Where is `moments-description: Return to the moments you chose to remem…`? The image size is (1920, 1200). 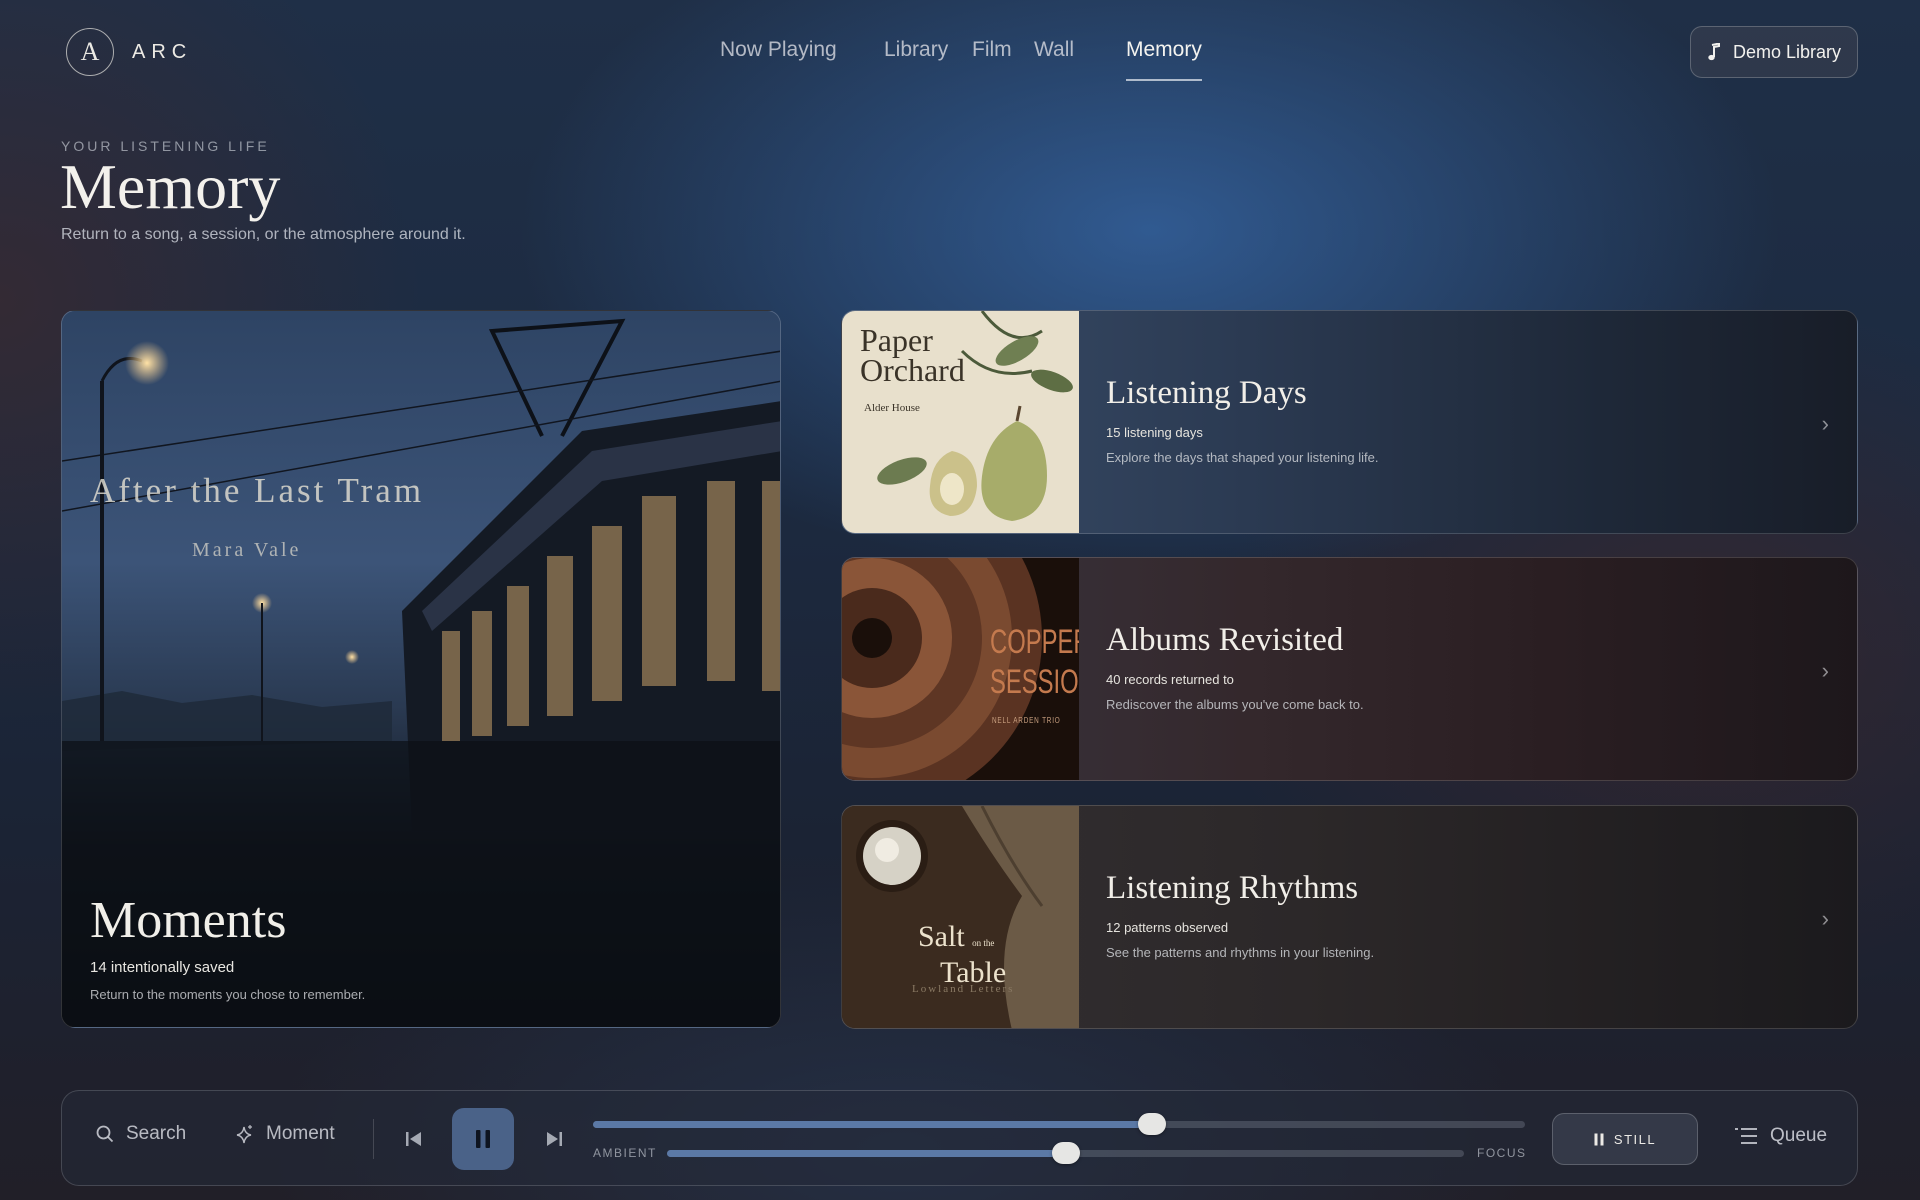
moments-description: Return to the moments you chose to remem… is located at coordinates (228, 994).